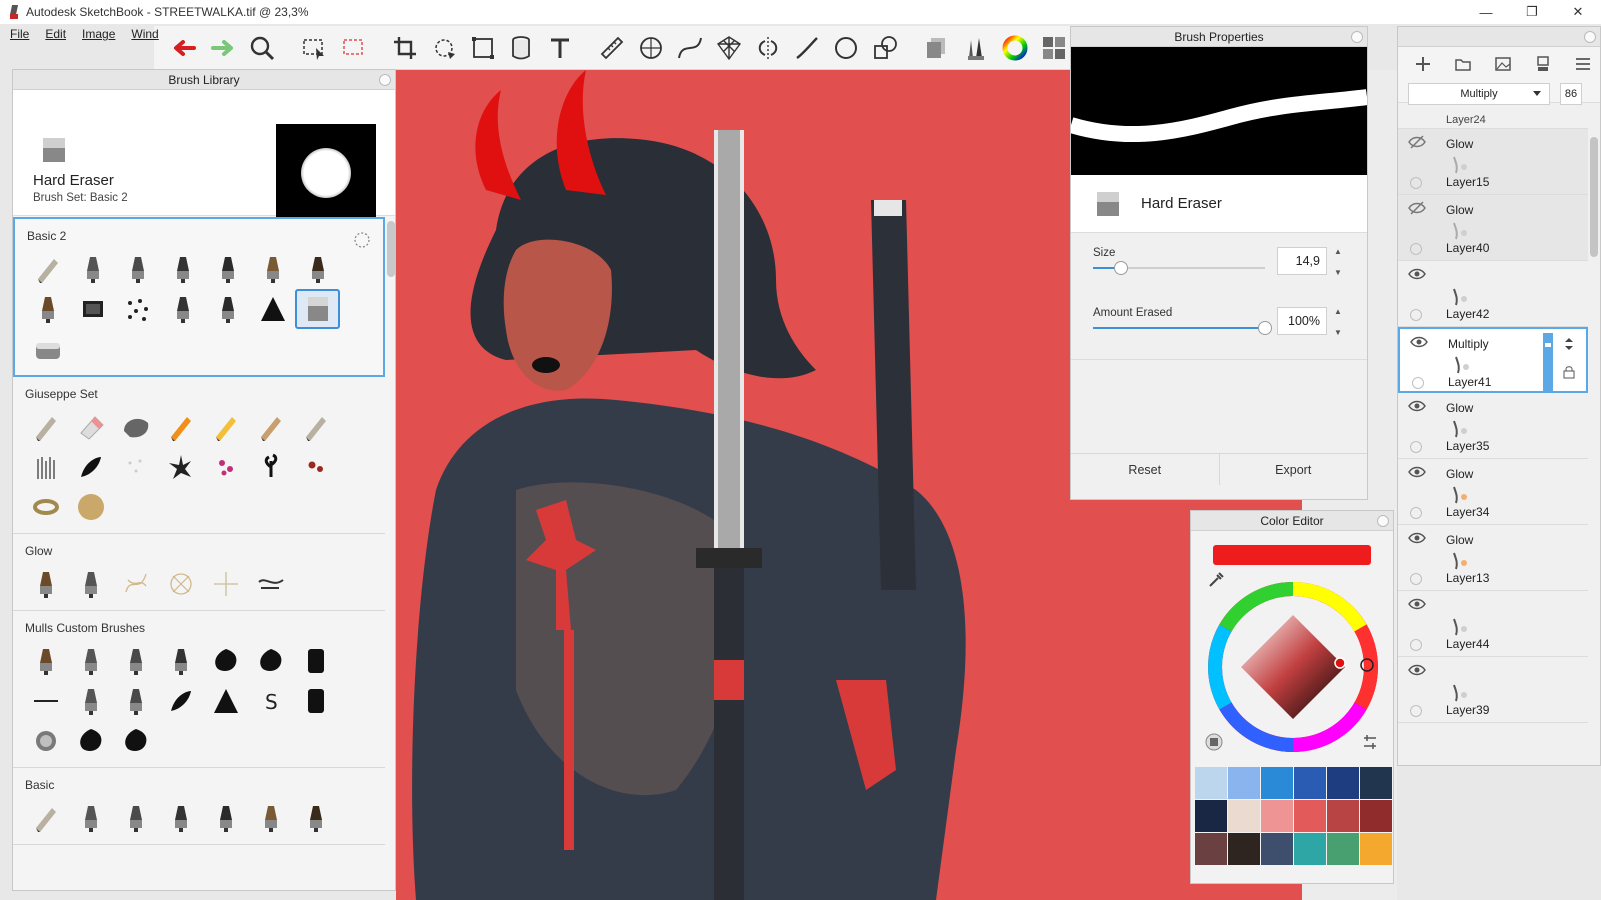  I want to click on brush-spray-icon, so click(137, 309).